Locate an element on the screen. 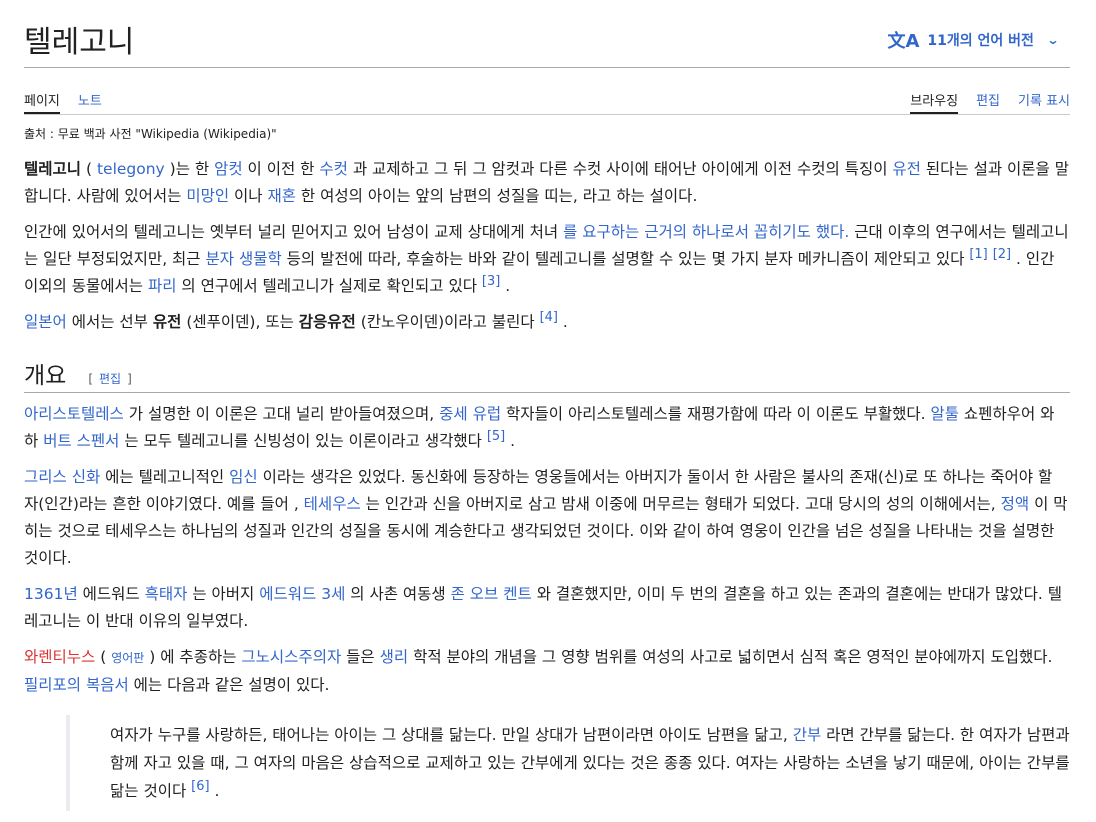 This screenshot has height=822, width=1096. reference-6: [6] is located at coordinates (200, 786).